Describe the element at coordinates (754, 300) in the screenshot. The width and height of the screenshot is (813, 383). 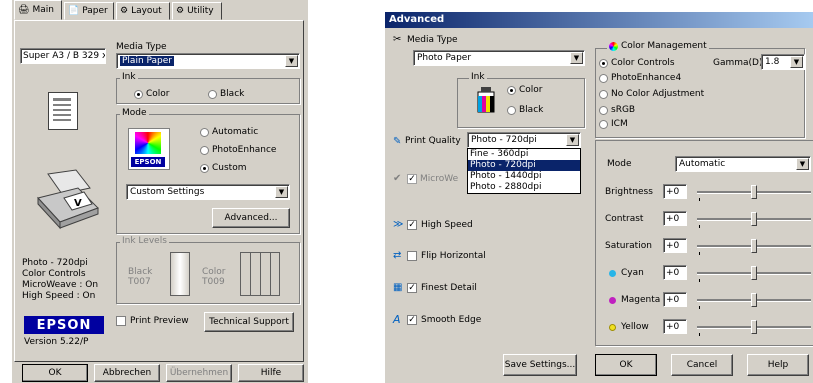
I see `magenta-thumb` at that location.